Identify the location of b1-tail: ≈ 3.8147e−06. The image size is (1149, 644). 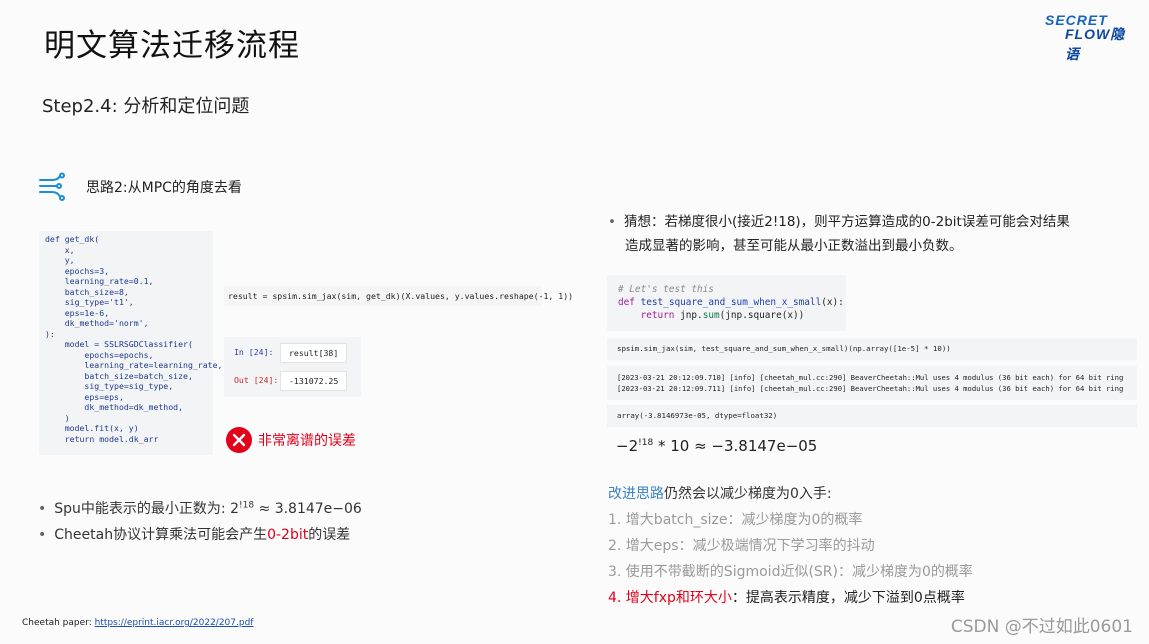
(308, 509).